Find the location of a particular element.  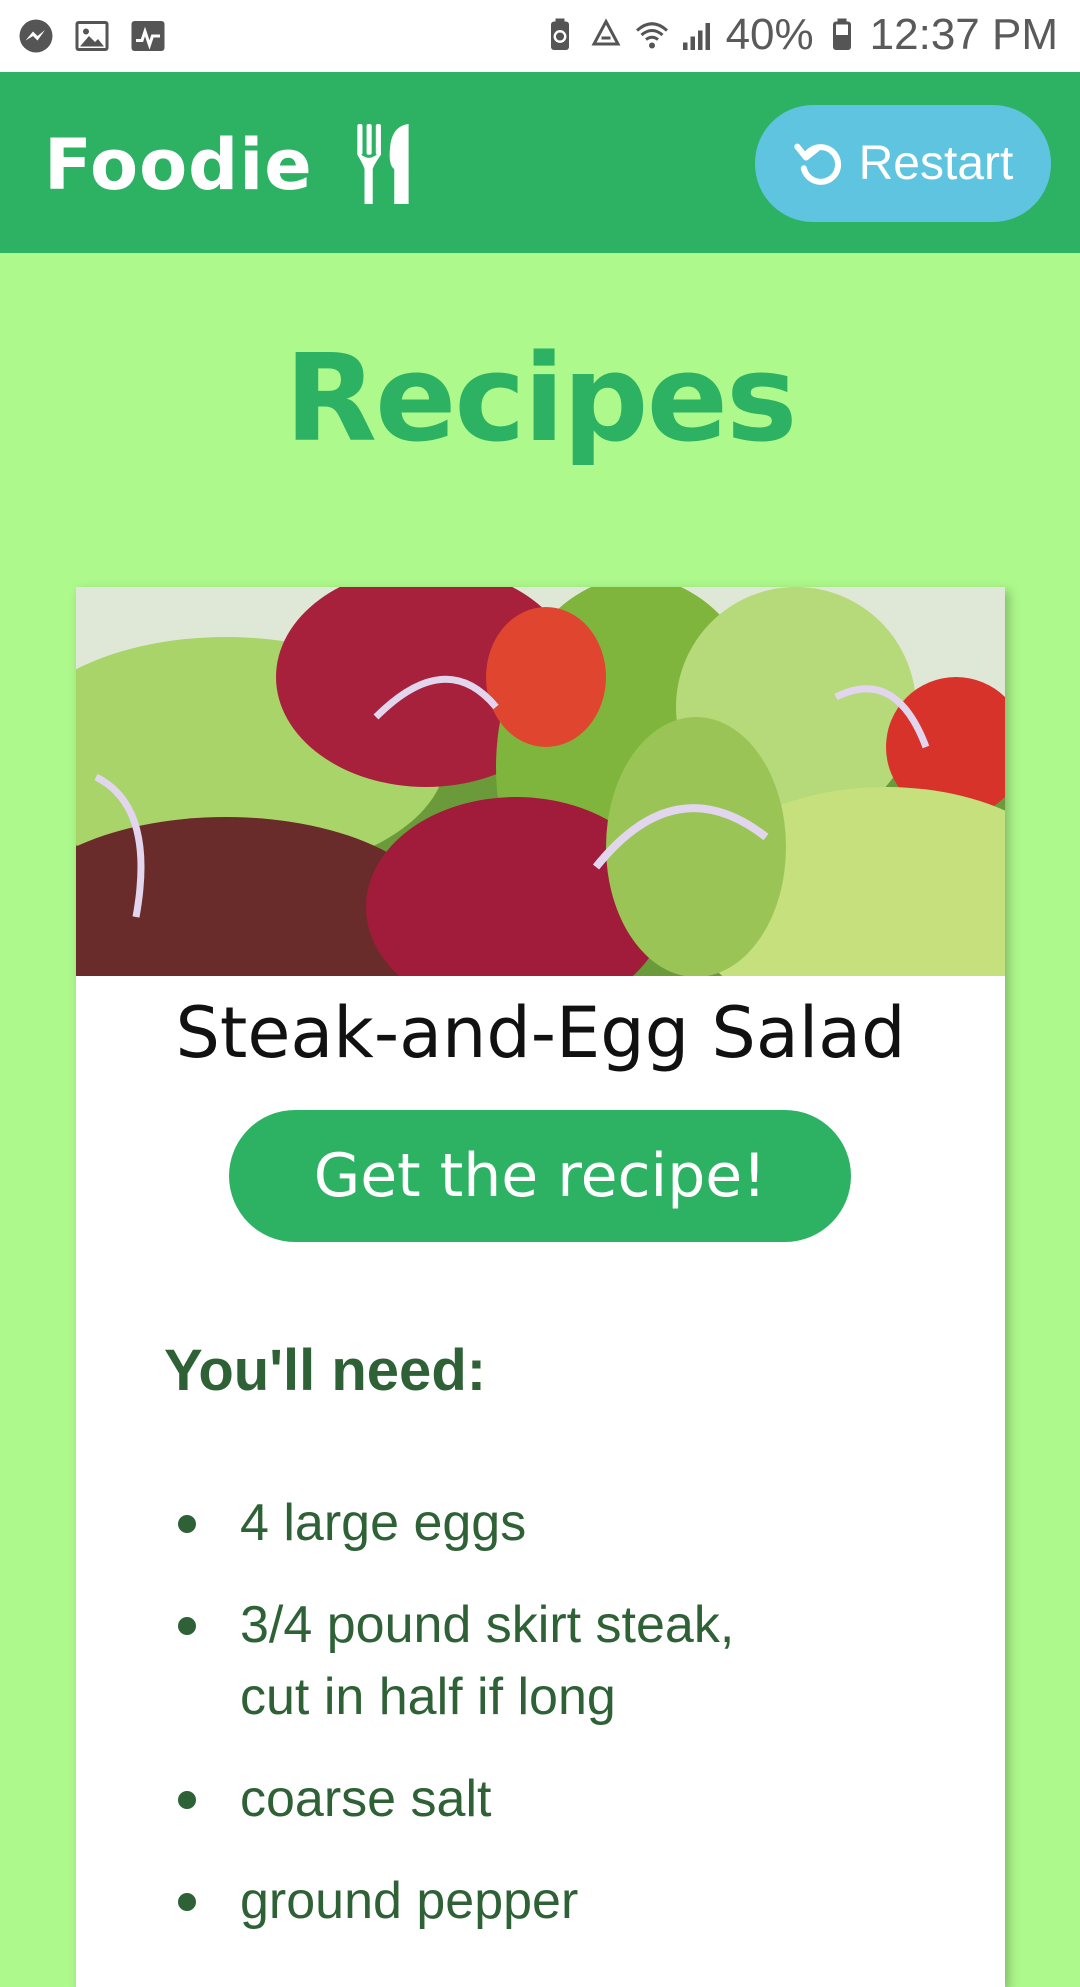

status-right-icons: 40% 12:37 PM is located at coordinates (800, 35).